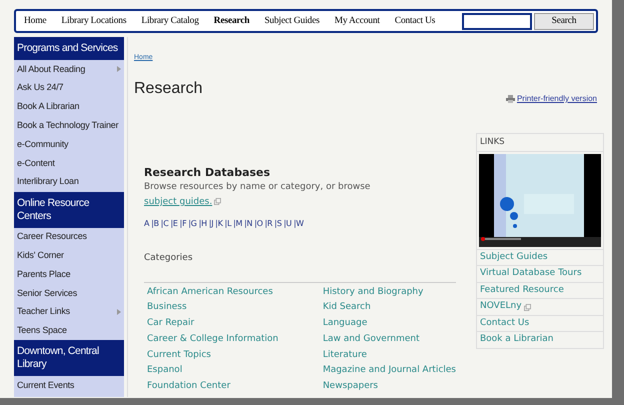  What do you see at coordinates (178, 202) in the screenshot?
I see `subject-guides-link: subject guides.` at bounding box center [178, 202].